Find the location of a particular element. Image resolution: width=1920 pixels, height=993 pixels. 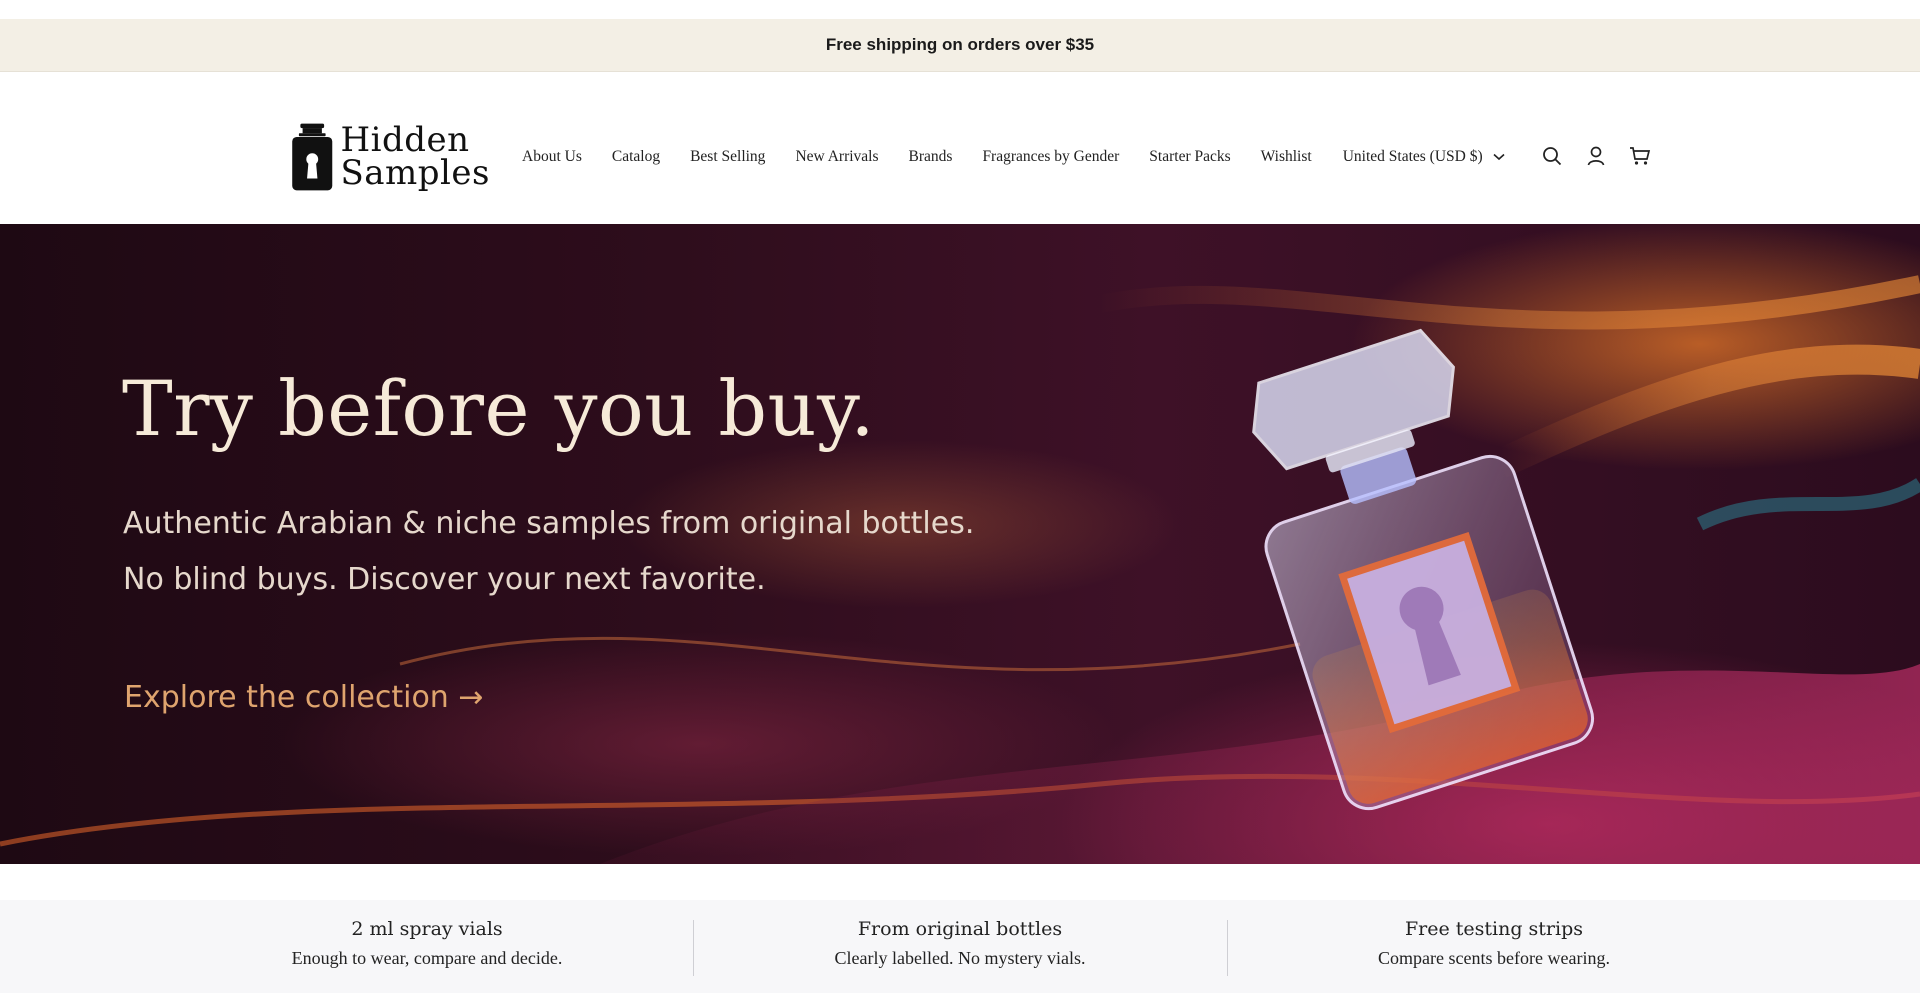

nav-fragrances-by-gender: Fragrances by Gender is located at coordinates (1050, 157).